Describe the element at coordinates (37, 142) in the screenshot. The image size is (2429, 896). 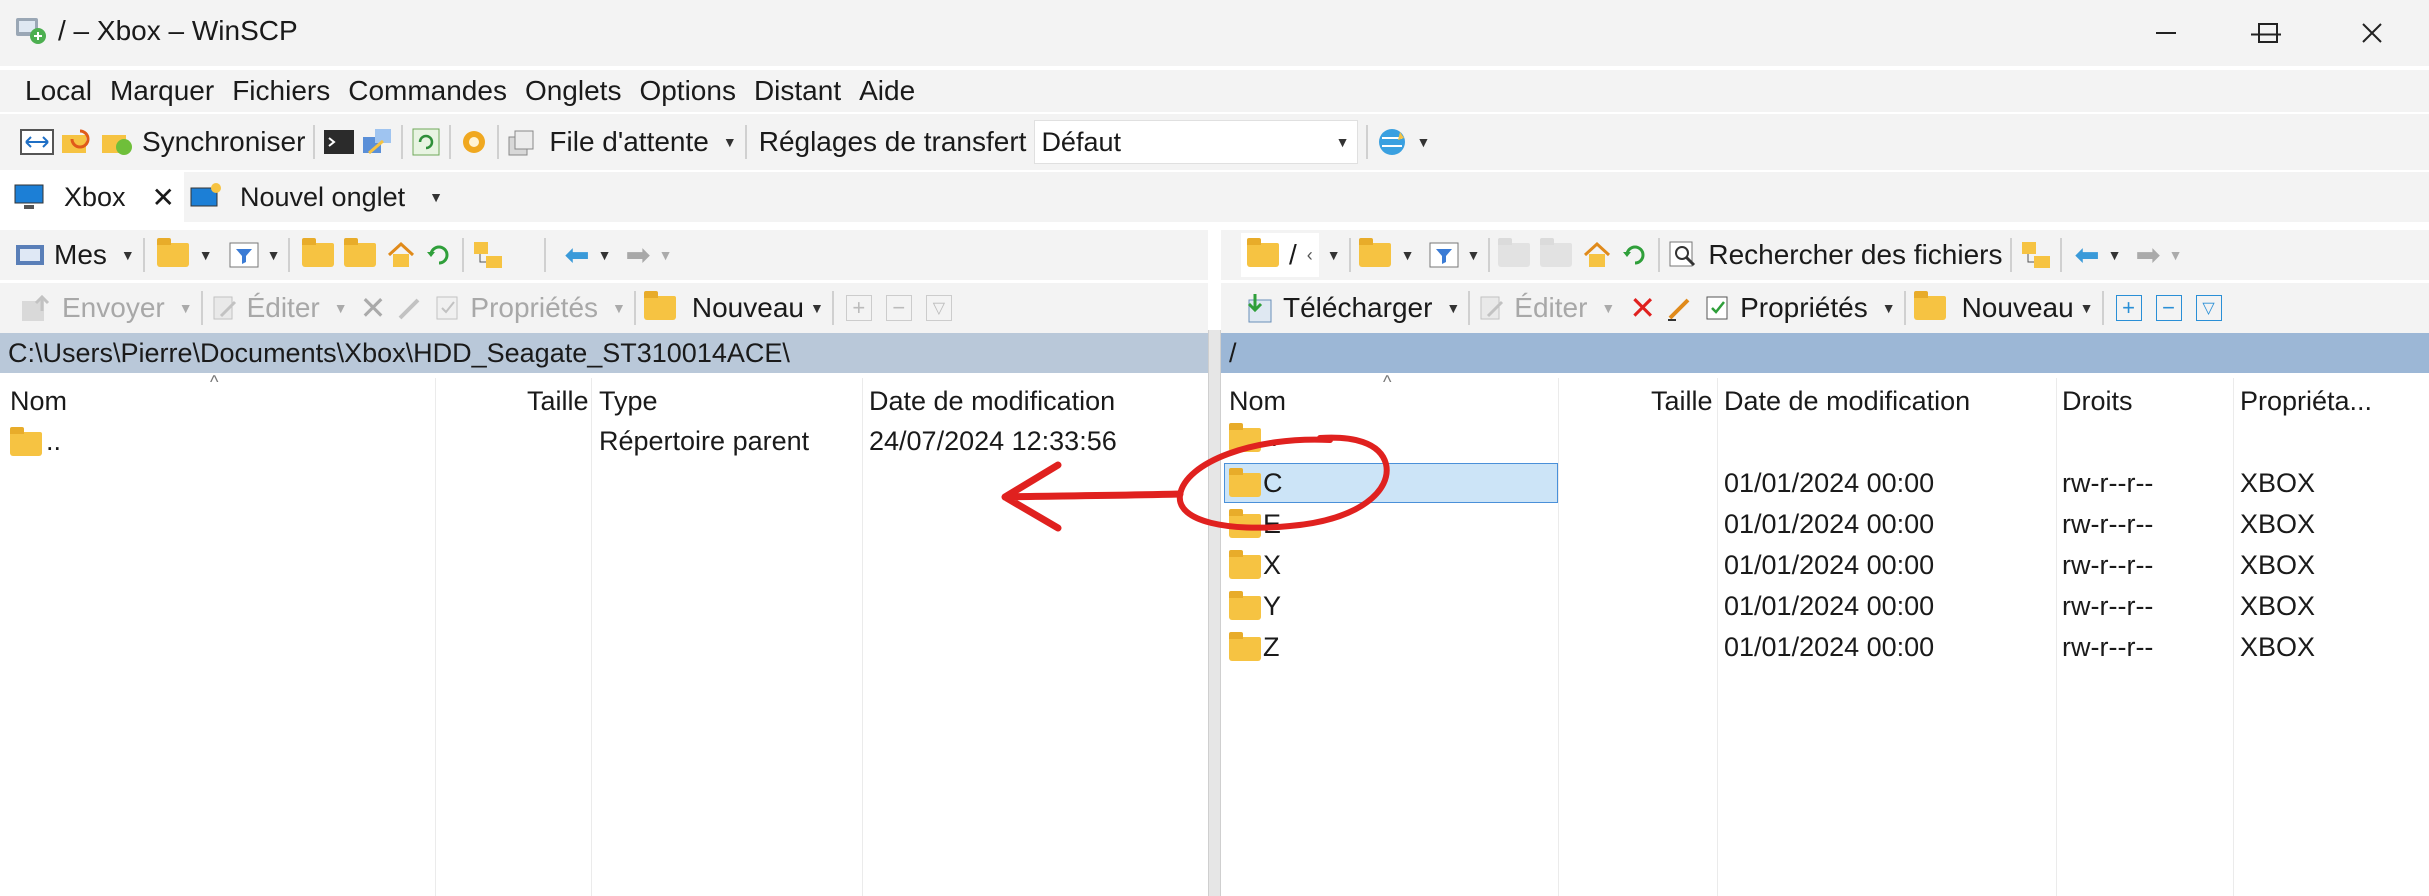
I see `compare-directories-icon` at that location.